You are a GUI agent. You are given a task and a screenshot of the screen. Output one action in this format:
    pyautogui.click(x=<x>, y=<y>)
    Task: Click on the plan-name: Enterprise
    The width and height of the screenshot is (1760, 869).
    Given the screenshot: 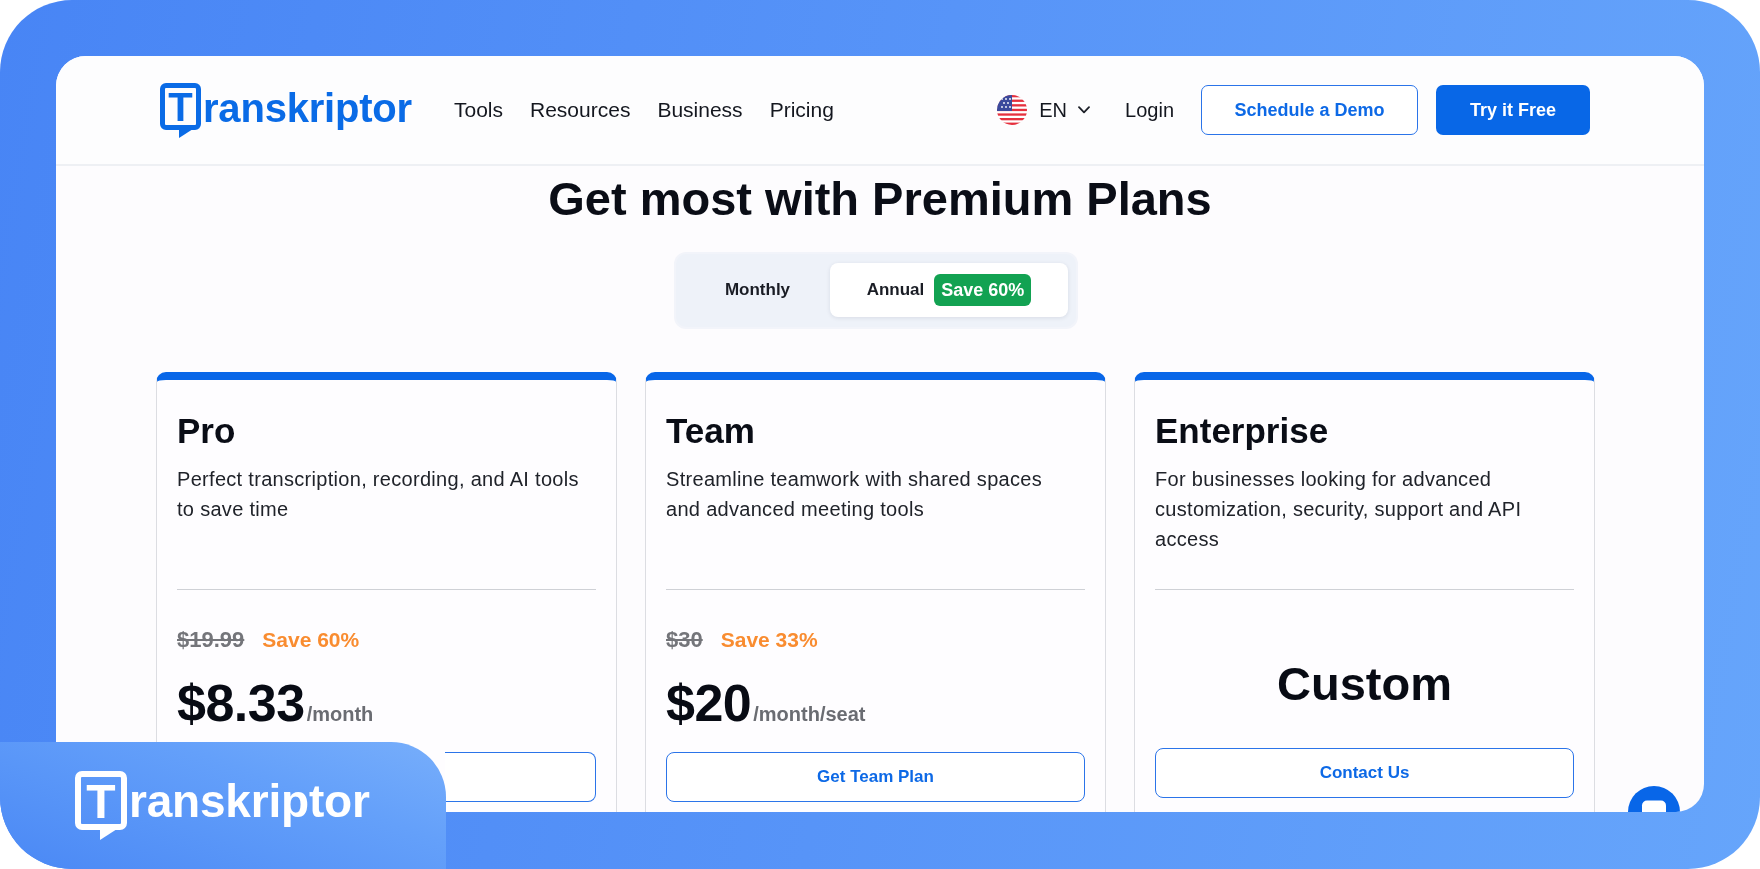 What is the action you would take?
    pyautogui.click(x=1242, y=430)
    